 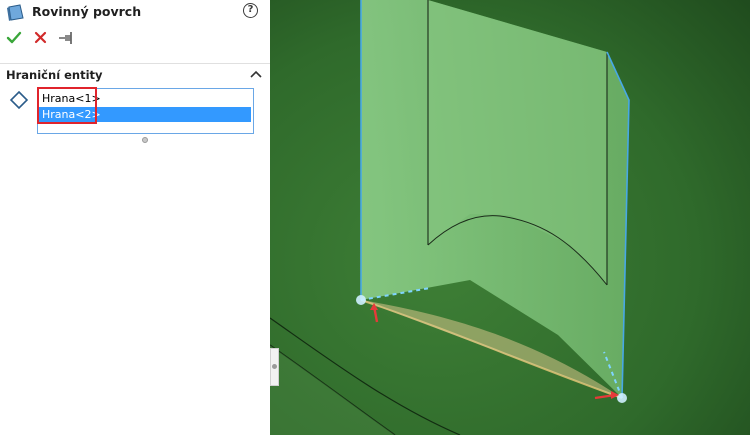 I want to click on panel-header: Rovinný povrch ?, so click(x=135, y=12).